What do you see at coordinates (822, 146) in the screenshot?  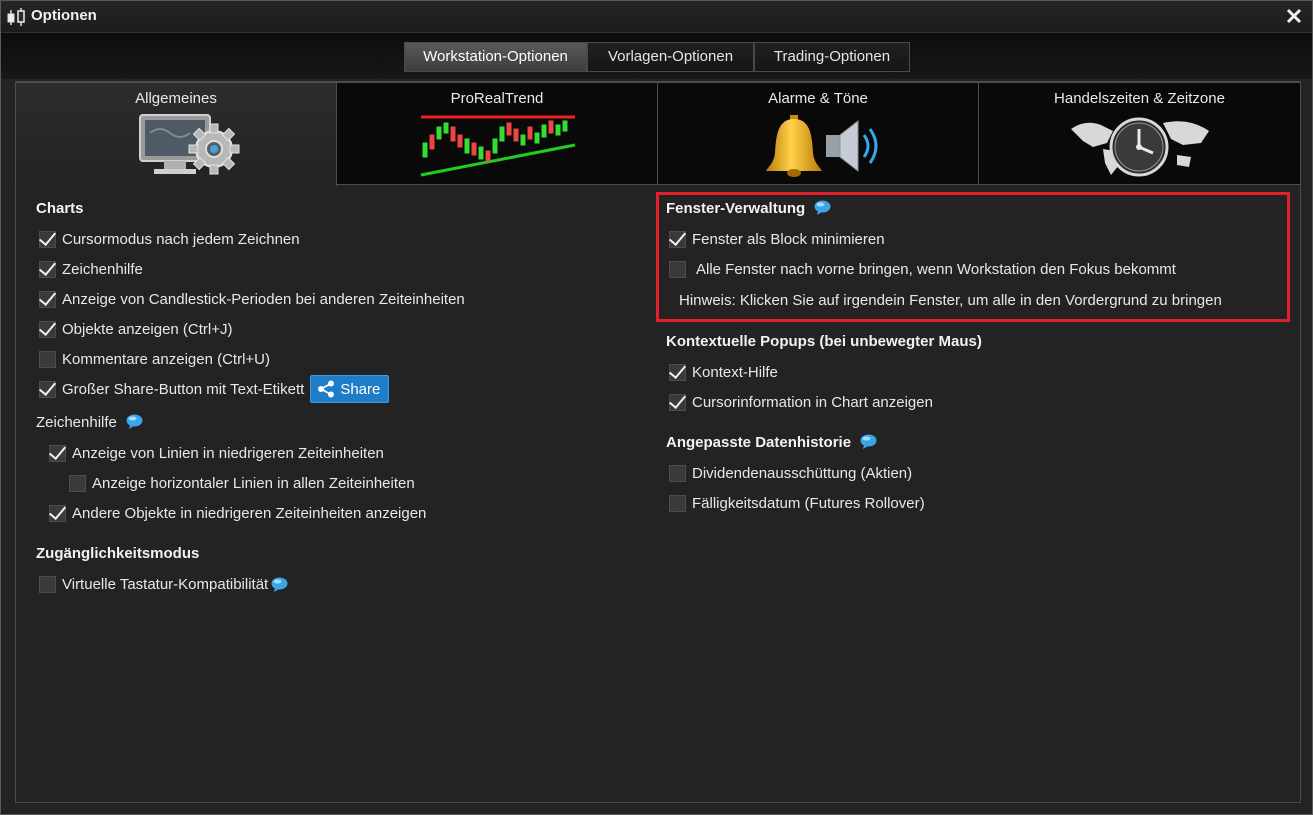 I see `bell-speaker-icon` at bounding box center [822, 146].